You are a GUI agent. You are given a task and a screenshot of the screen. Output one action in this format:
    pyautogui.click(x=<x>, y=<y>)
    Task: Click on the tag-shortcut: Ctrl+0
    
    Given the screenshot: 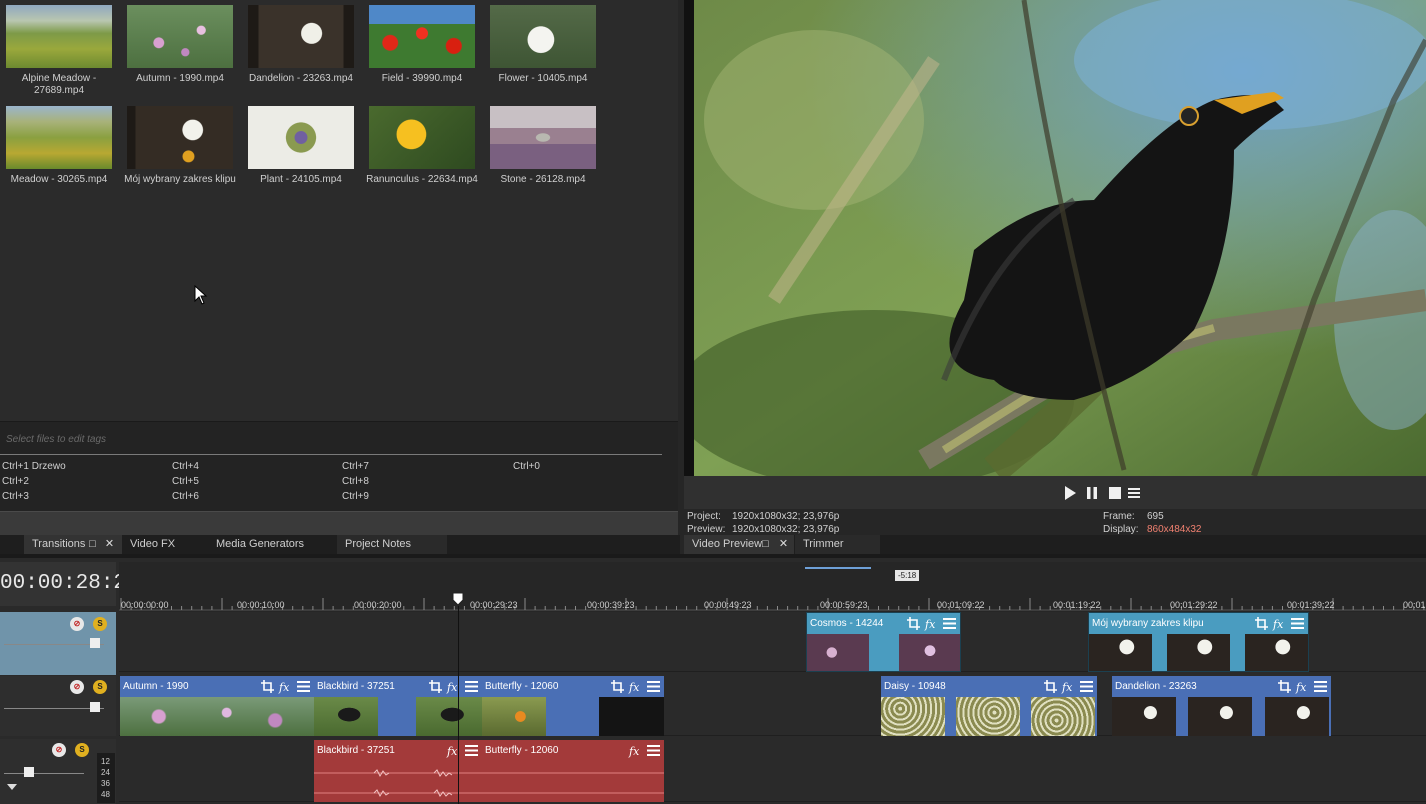 What is the action you would take?
    pyautogui.click(x=526, y=466)
    